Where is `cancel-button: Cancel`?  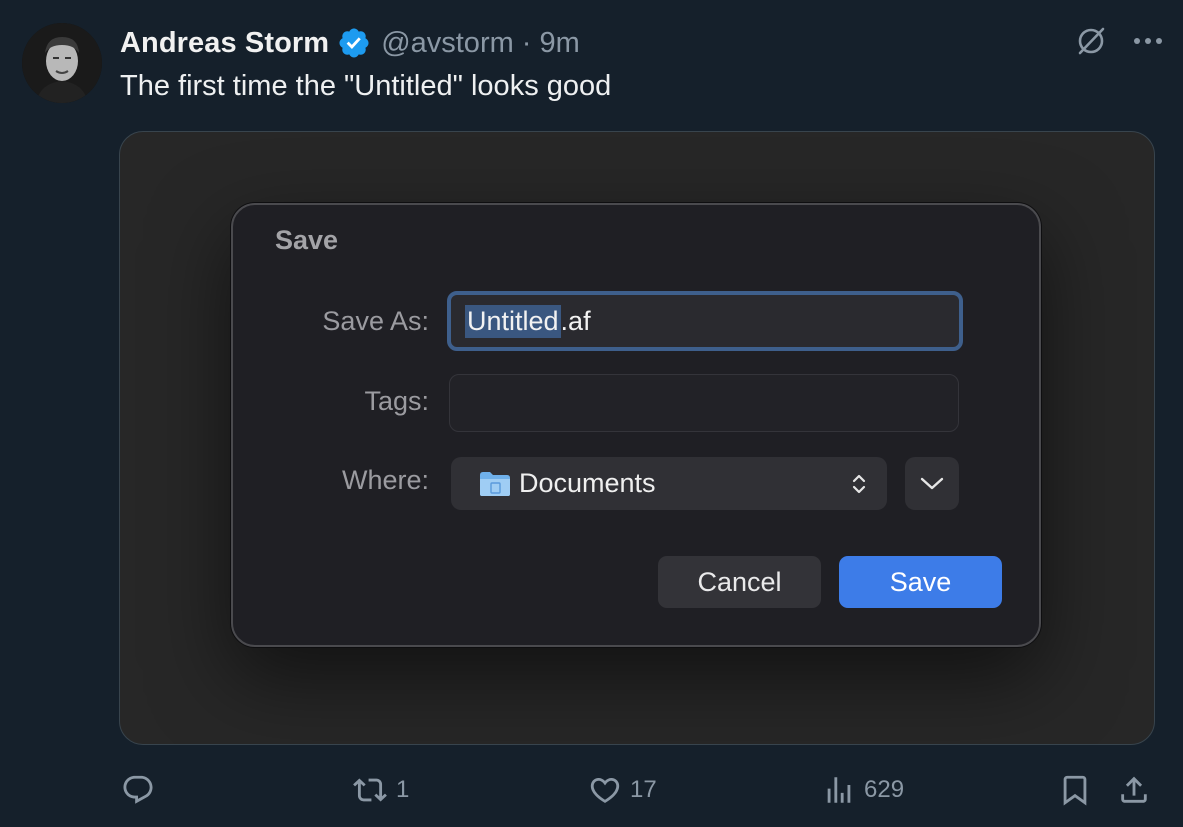 cancel-button: Cancel is located at coordinates (739, 582).